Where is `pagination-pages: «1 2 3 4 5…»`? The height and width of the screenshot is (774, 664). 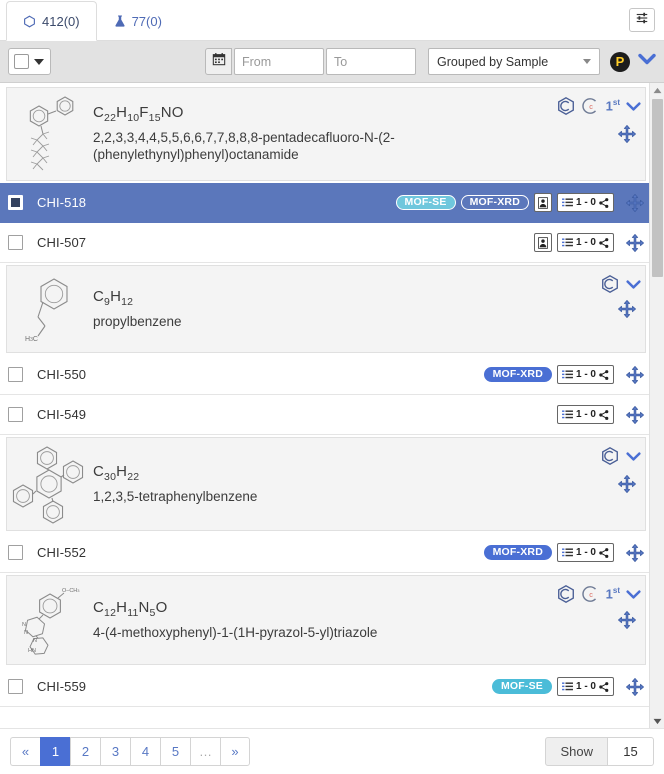 pagination-pages: «1 2 3 4 5…» is located at coordinates (130, 751).